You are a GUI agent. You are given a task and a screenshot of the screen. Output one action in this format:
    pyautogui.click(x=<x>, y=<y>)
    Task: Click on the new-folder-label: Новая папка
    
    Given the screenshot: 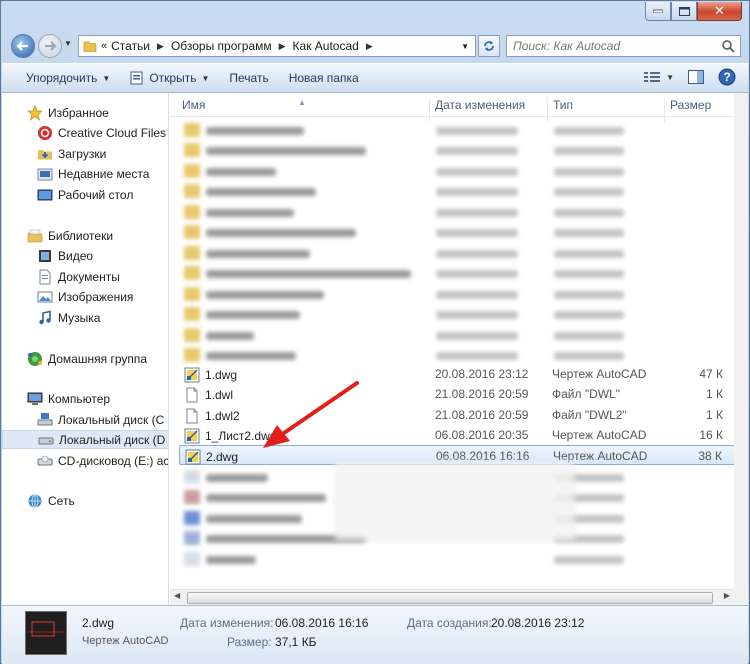 What is the action you would take?
    pyautogui.click(x=323, y=78)
    